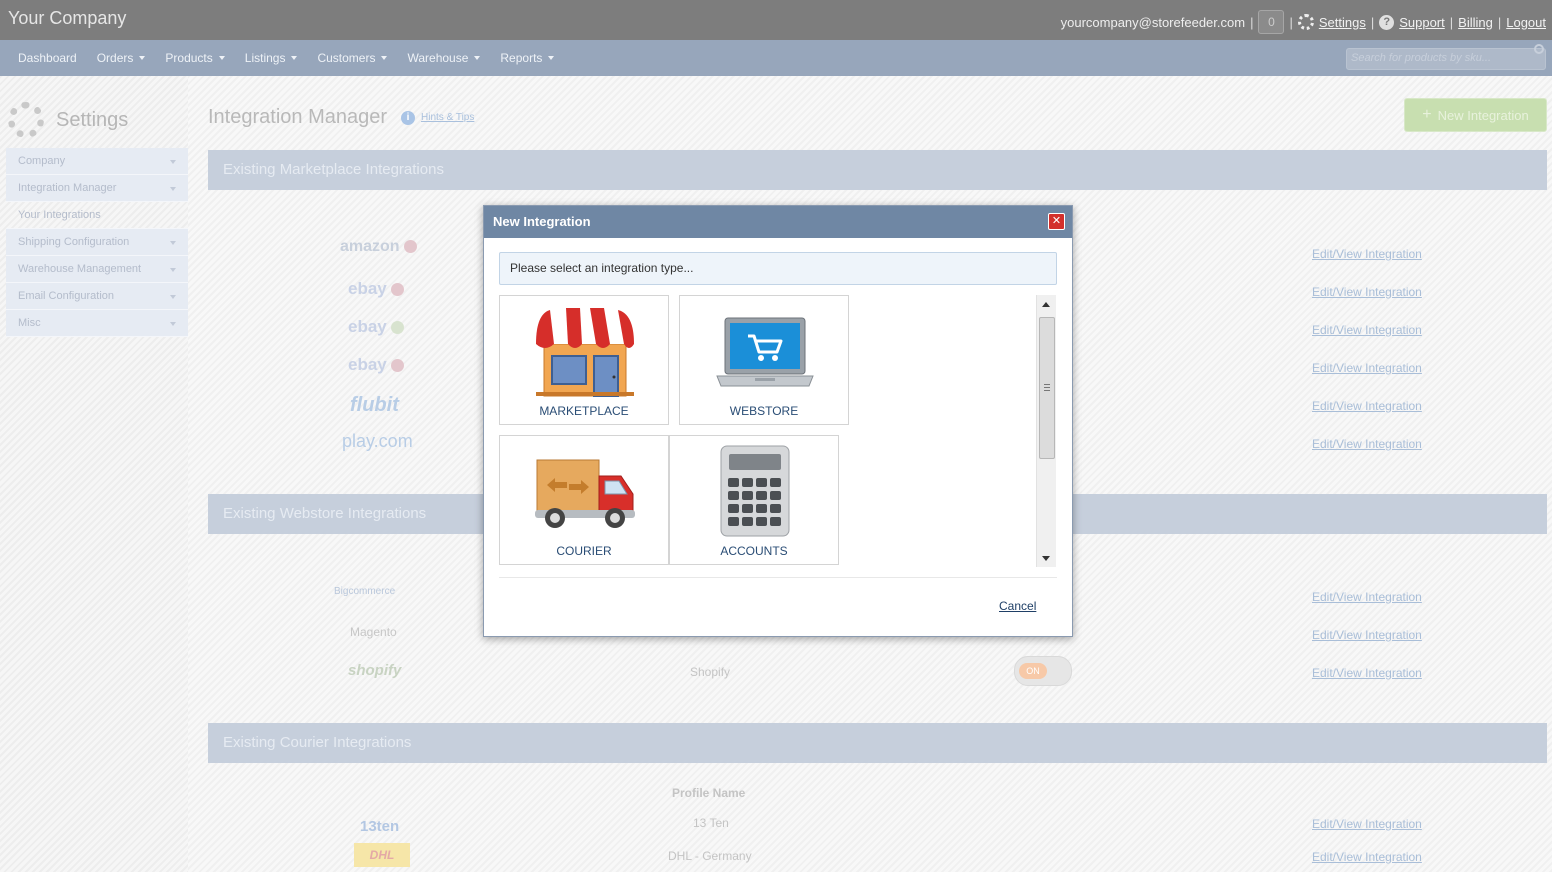  Describe the element at coordinates (97, 215) in the screenshot. I see `sidebar-item-your-integrations: Your Integrations` at that location.